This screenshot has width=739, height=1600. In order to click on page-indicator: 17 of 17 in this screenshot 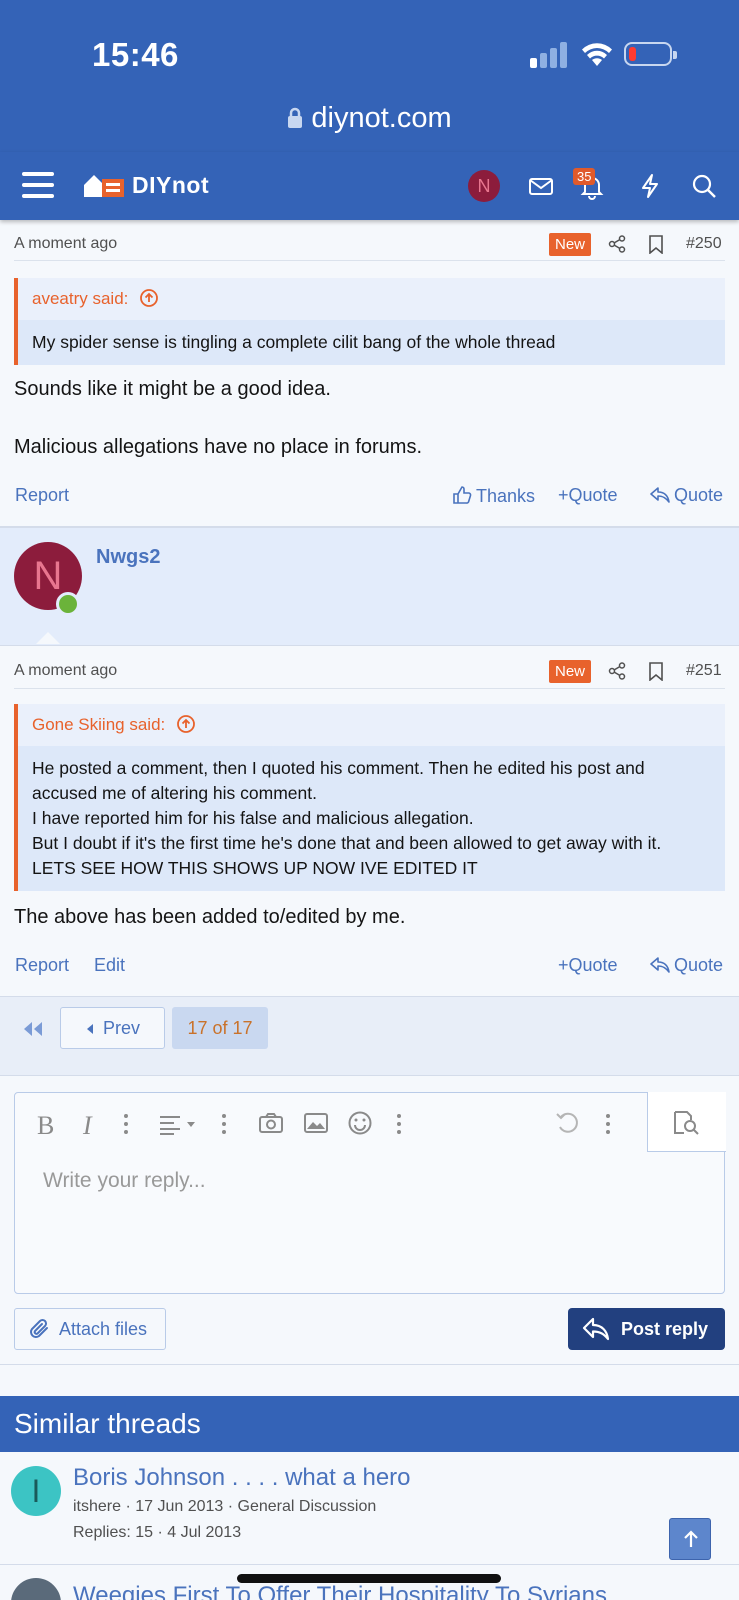, I will do `click(220, 1028)`.